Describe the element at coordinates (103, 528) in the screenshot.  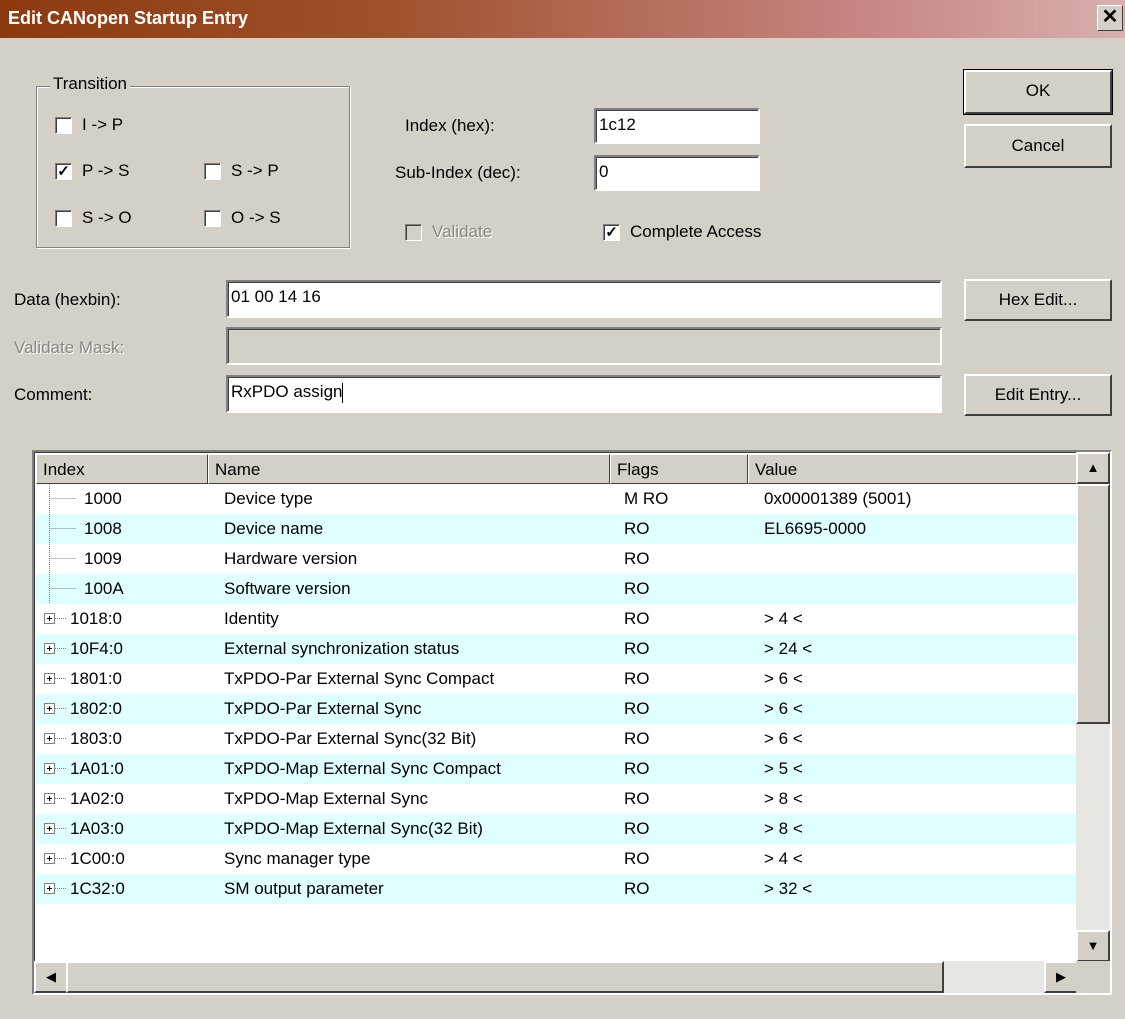
I see `cell-index: 1008` at that location.